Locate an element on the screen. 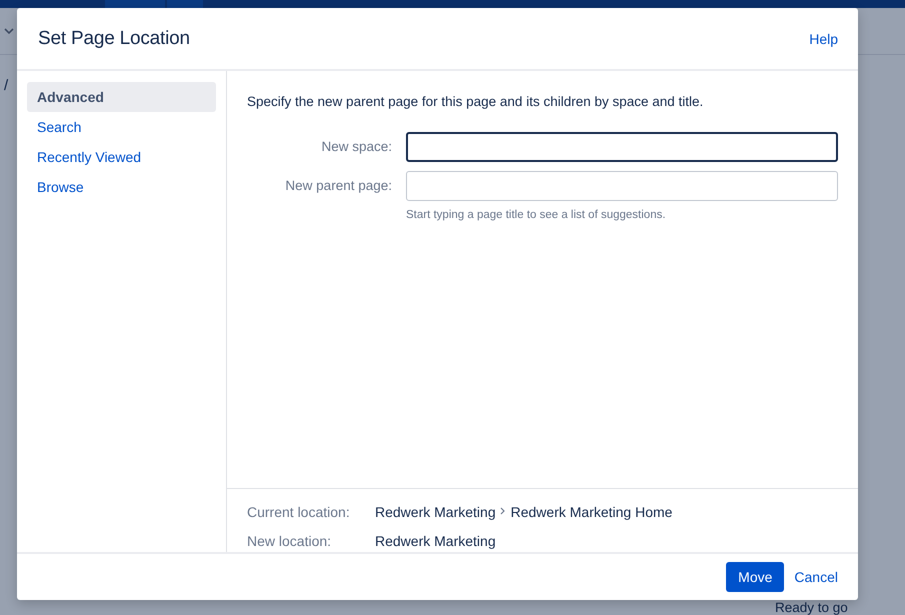  breadcrumb-chevron-icon is located at coordinates (502, 510).